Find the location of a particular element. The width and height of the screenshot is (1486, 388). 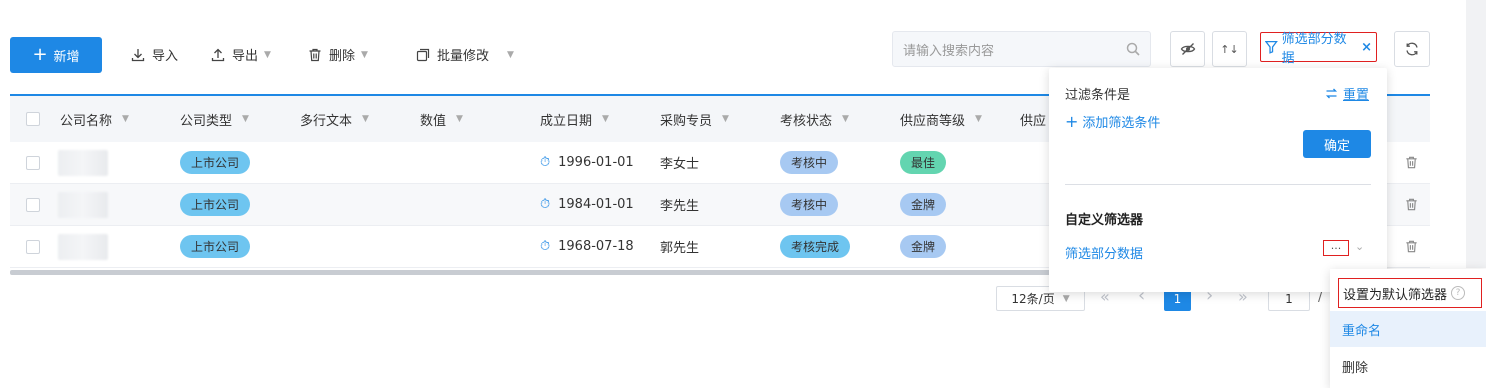

set-default-filter-item: 设置为默认筛选器 ? is located at coordinates (1410, 293).